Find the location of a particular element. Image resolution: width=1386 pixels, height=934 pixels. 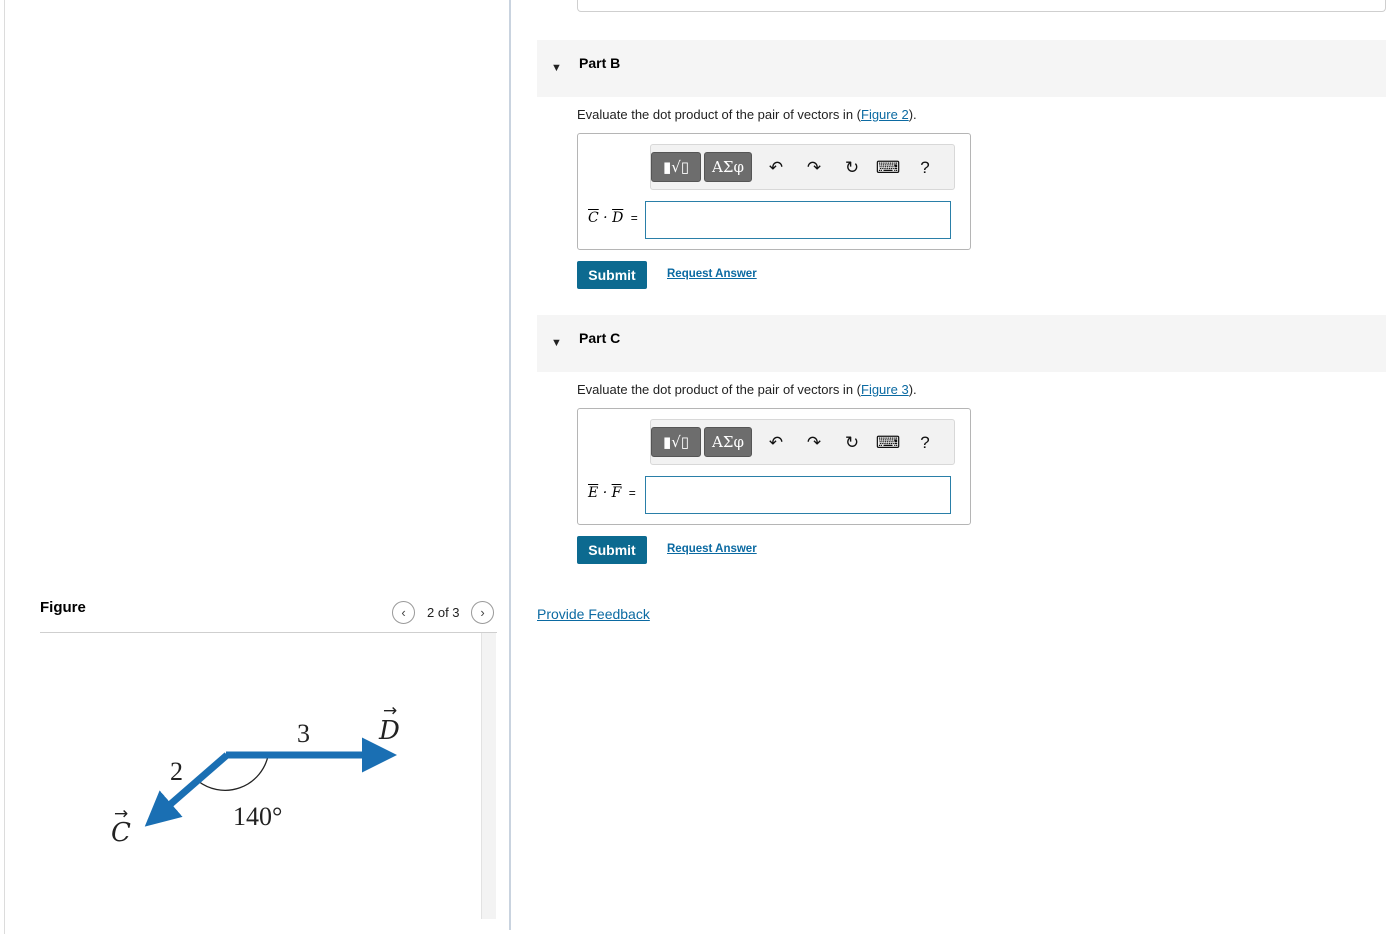

figure-3-link: Figure 3 is located at coordinates (885, 389).